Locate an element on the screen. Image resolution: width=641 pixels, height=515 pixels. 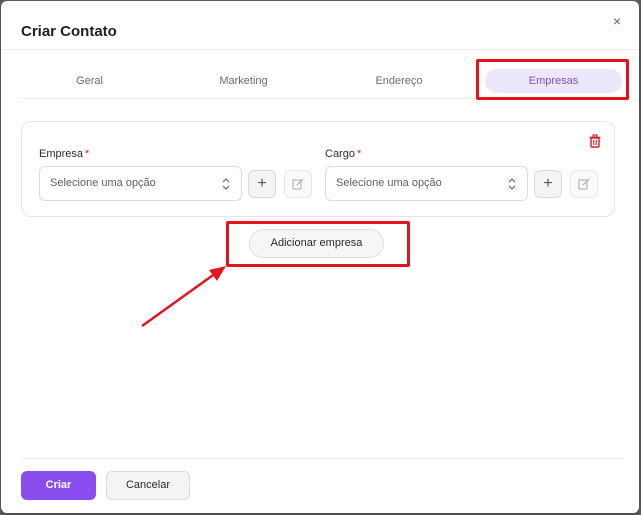
cancel-button: Cancelar is located at coordinates (148, 485).